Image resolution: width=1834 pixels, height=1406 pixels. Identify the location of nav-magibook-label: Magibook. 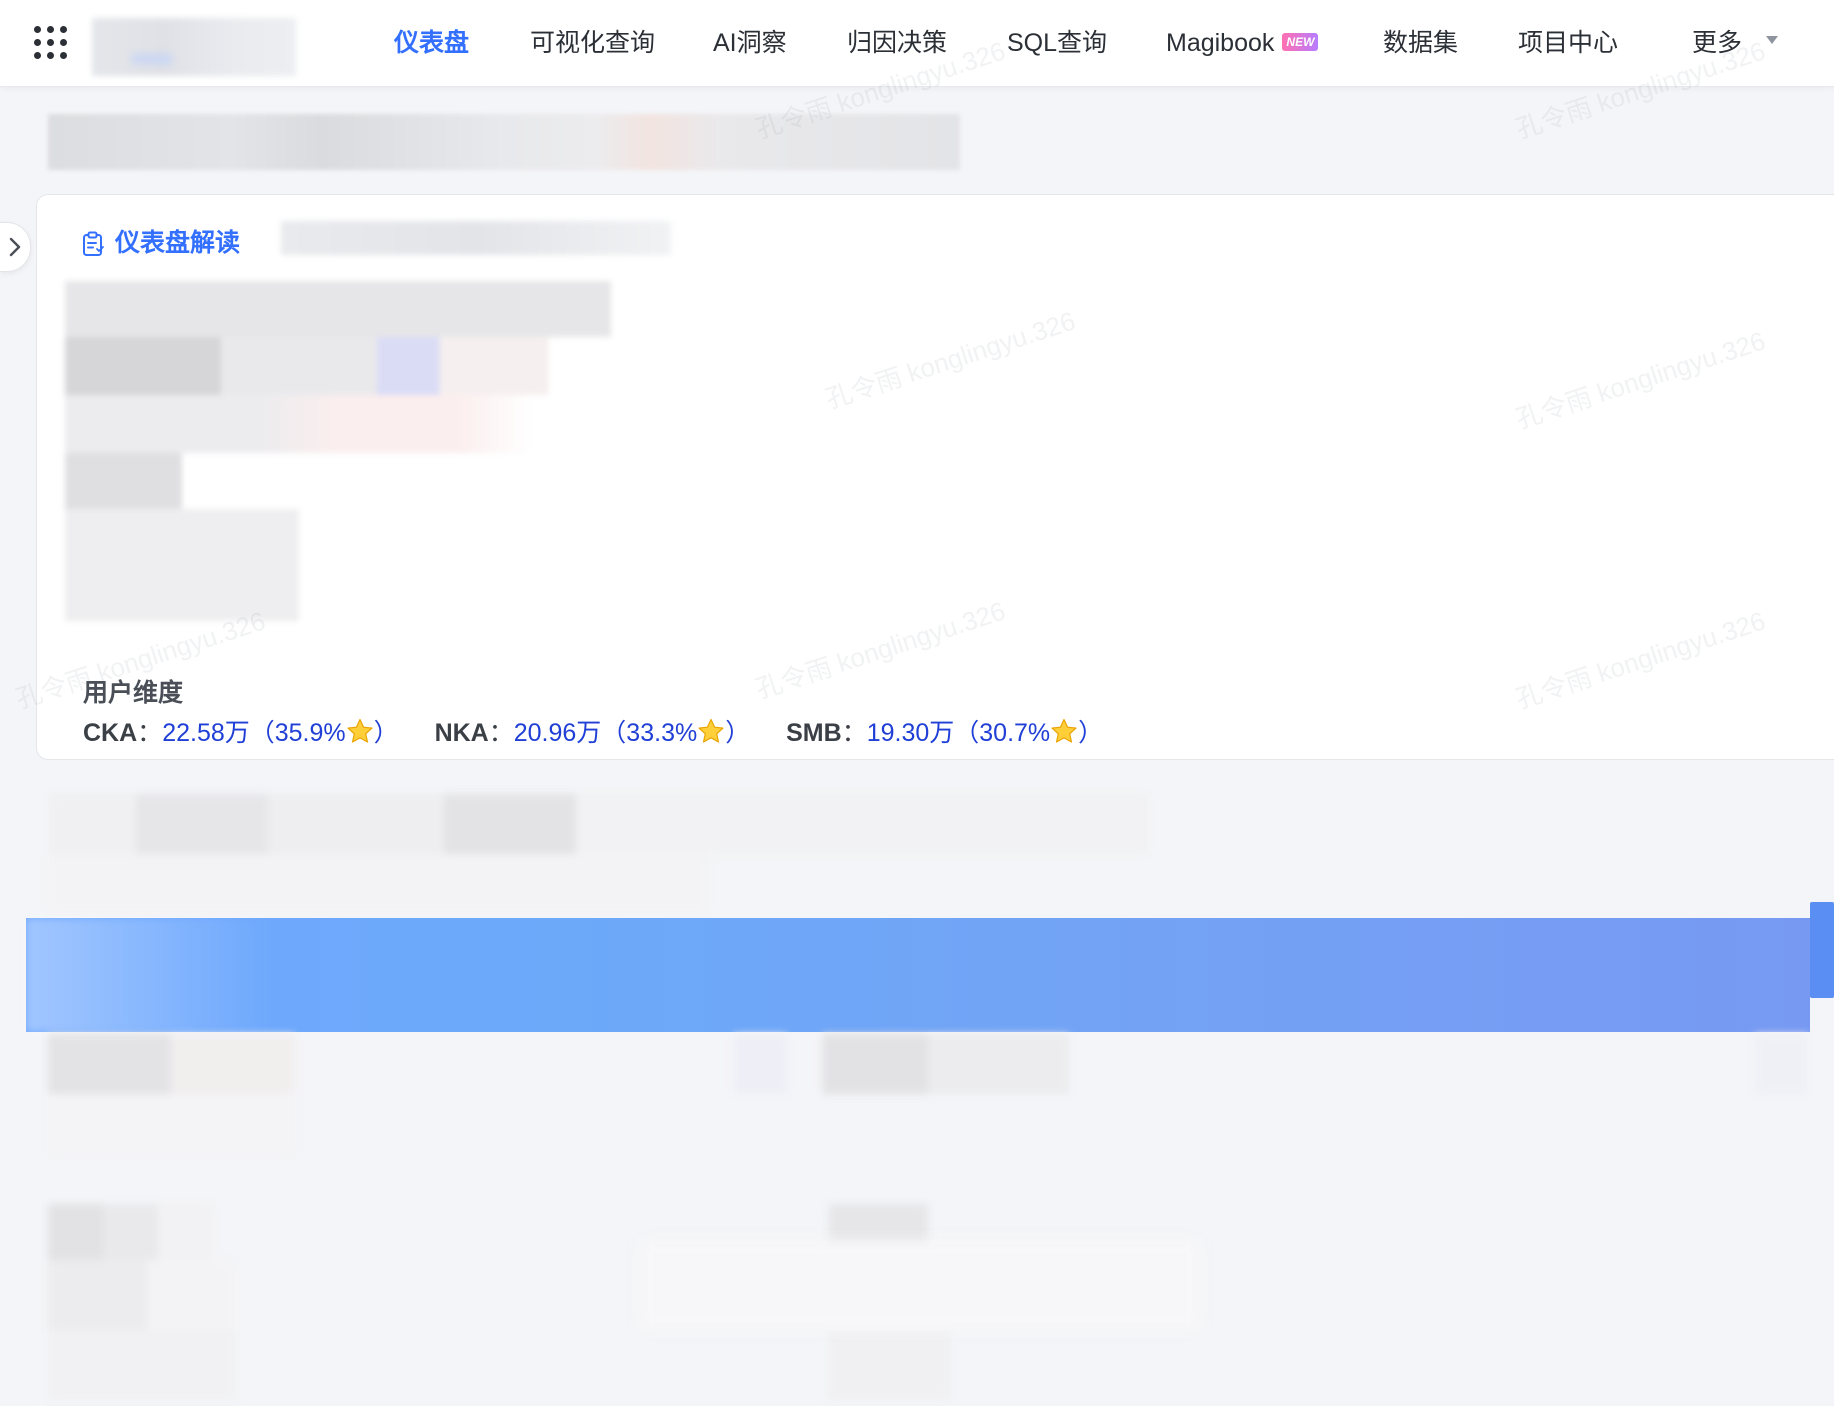
(1220, 43).